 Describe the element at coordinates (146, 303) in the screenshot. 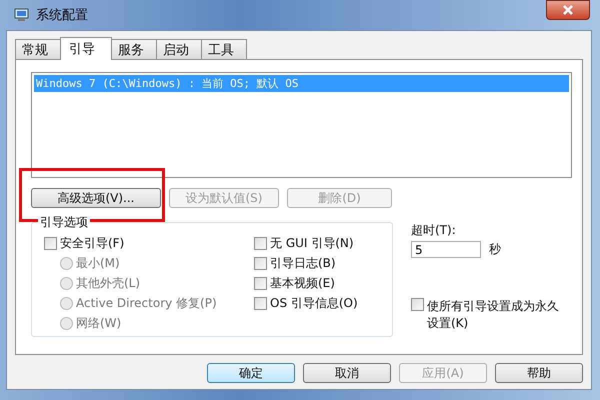

I see `option-label: Active Directory 修复(P)` at that location.